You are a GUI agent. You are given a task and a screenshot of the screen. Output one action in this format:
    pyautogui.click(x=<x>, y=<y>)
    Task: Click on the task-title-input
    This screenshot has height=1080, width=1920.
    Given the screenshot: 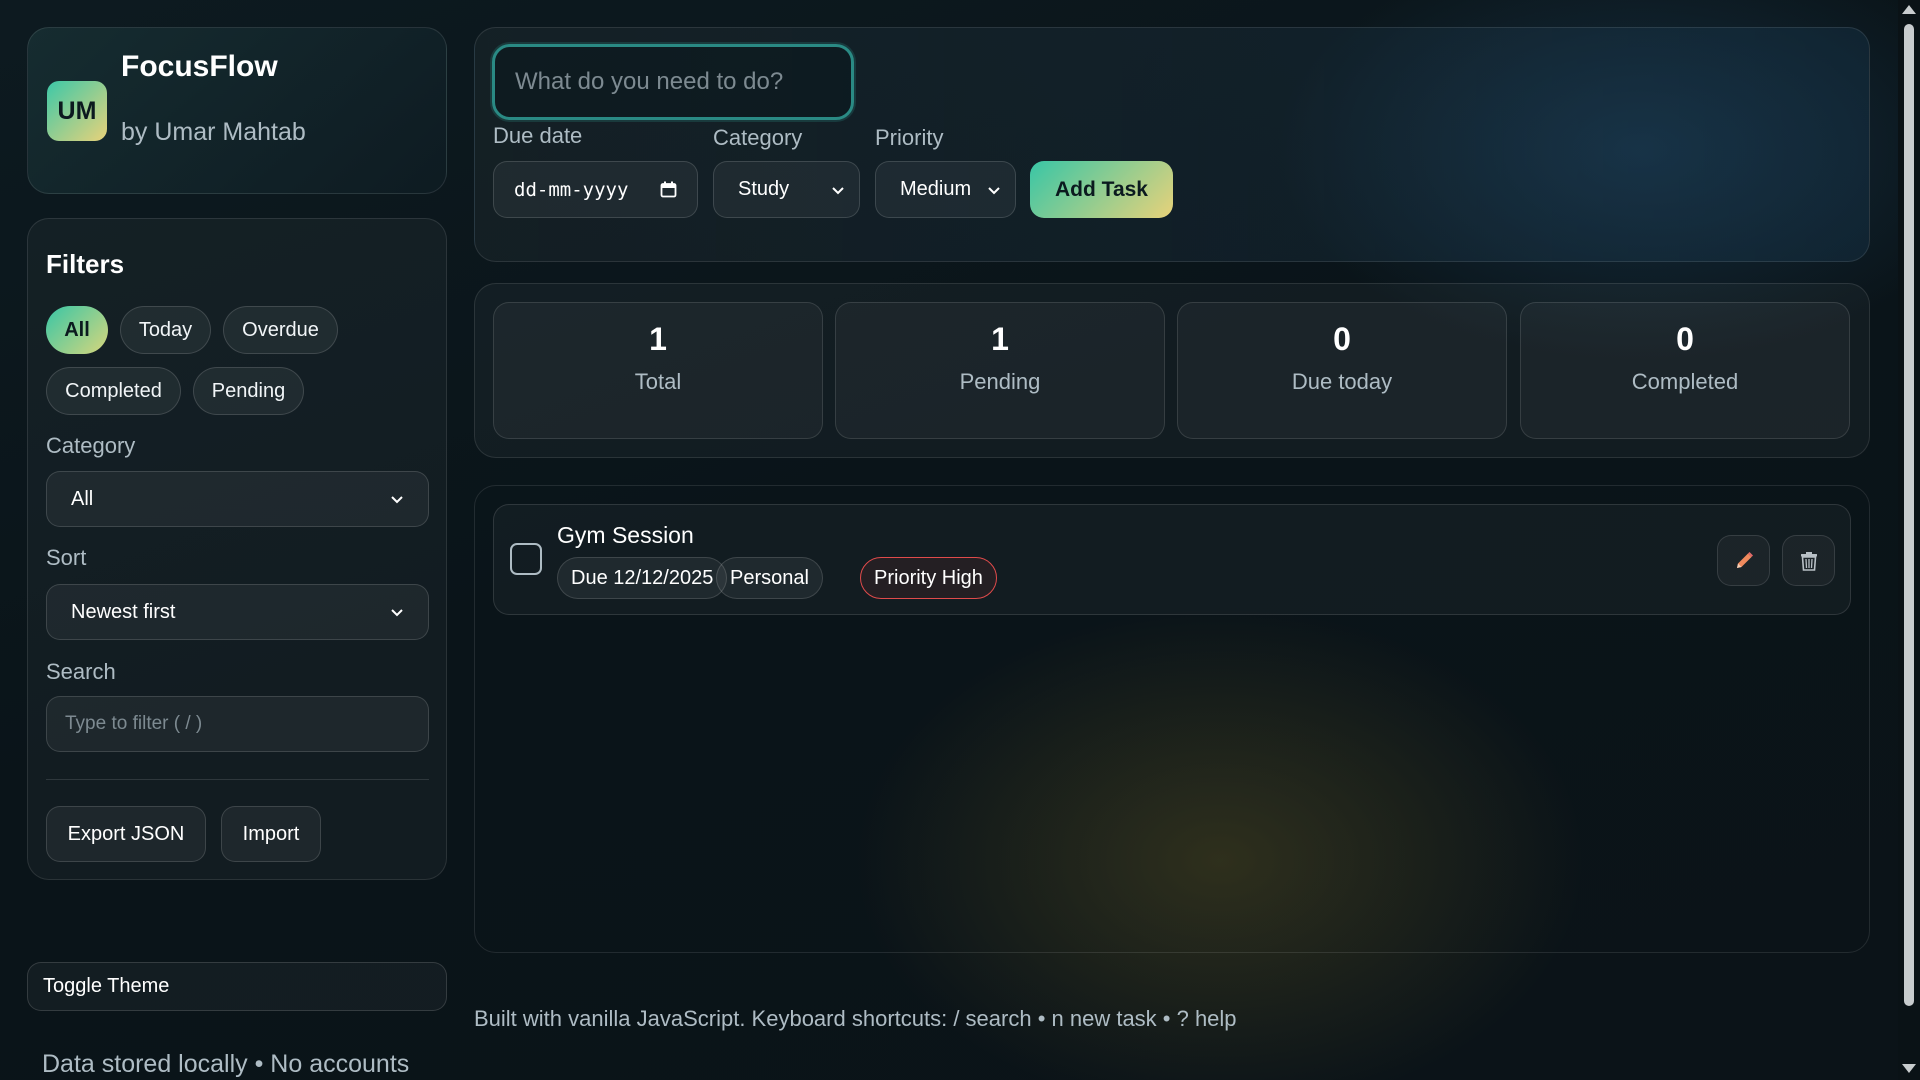 What is the action you would take?
    pyautogui.click(x=673, y=82)
    